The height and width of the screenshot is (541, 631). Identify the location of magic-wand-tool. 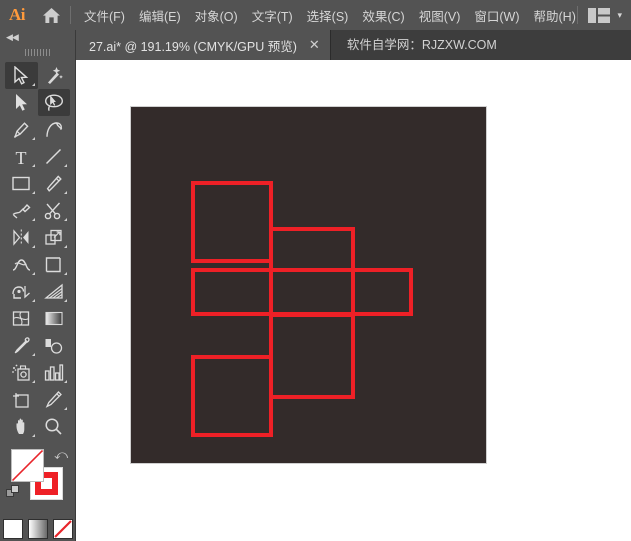
(54, 75).